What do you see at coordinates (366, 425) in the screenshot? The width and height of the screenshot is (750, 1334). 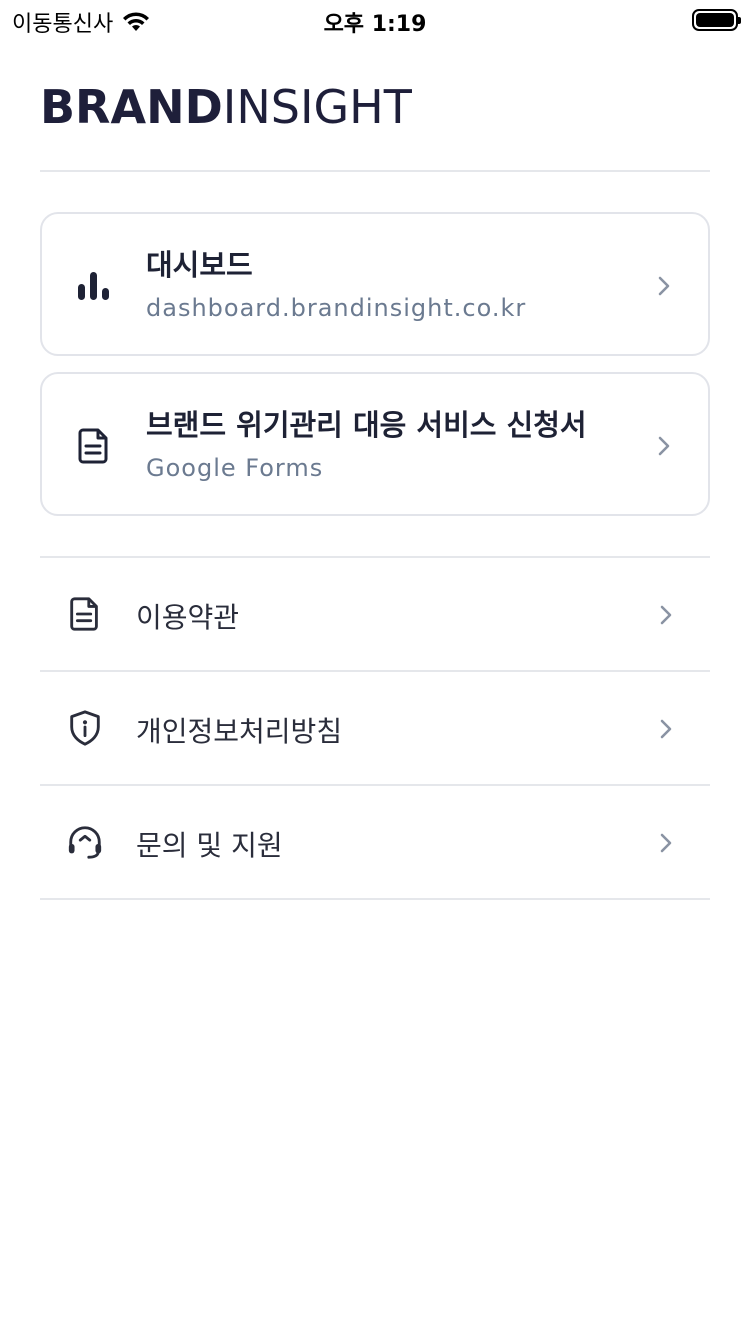 I see `card-title: 브랜드 위기관리 대응 서비스 신청서` at bounding box center [366, 425].